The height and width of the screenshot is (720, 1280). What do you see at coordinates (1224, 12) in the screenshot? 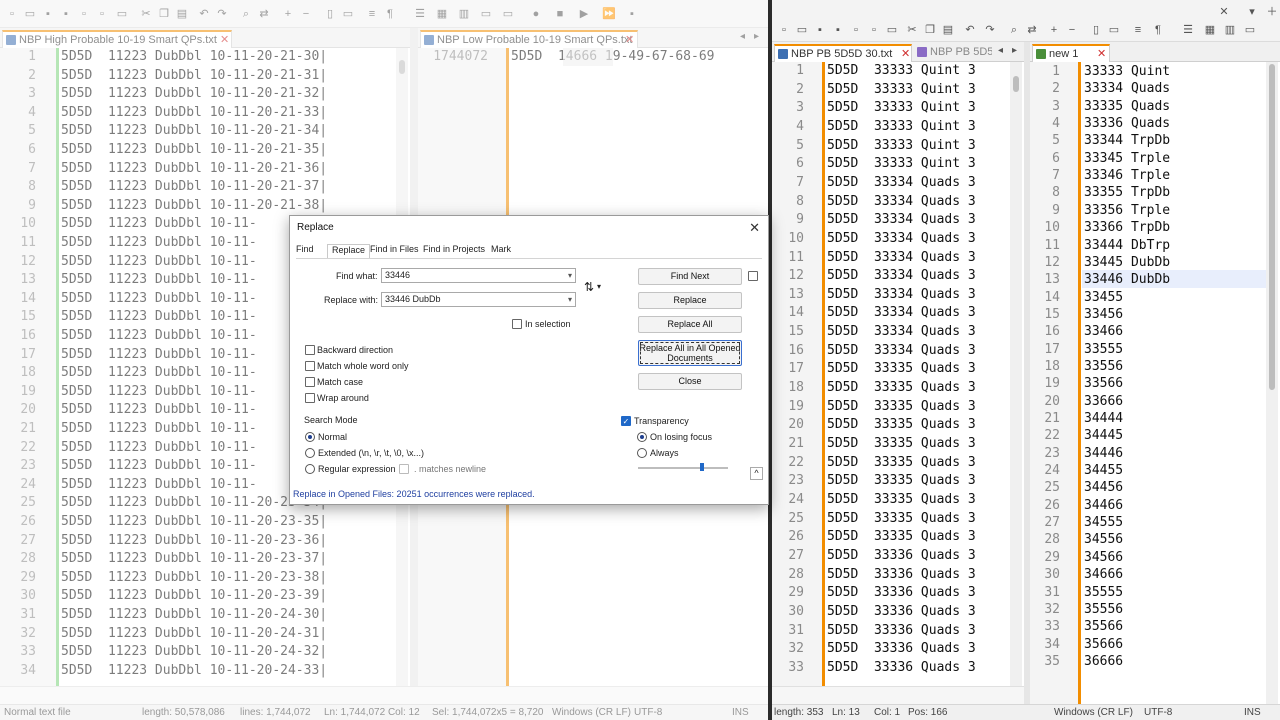
I see `menu-close-icon: ✕` at bounding box center [1224, 12].